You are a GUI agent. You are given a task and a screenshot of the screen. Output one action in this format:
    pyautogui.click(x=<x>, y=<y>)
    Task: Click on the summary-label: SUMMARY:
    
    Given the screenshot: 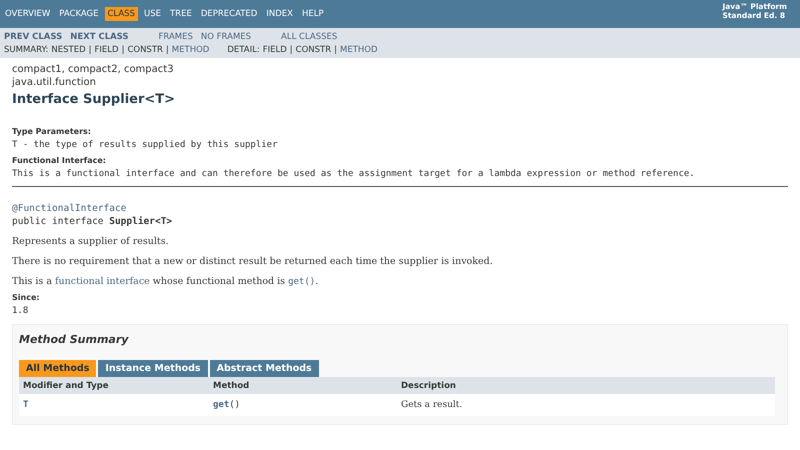 What is the action you would take?
    pyautogui.click(x=26, y=50)
    